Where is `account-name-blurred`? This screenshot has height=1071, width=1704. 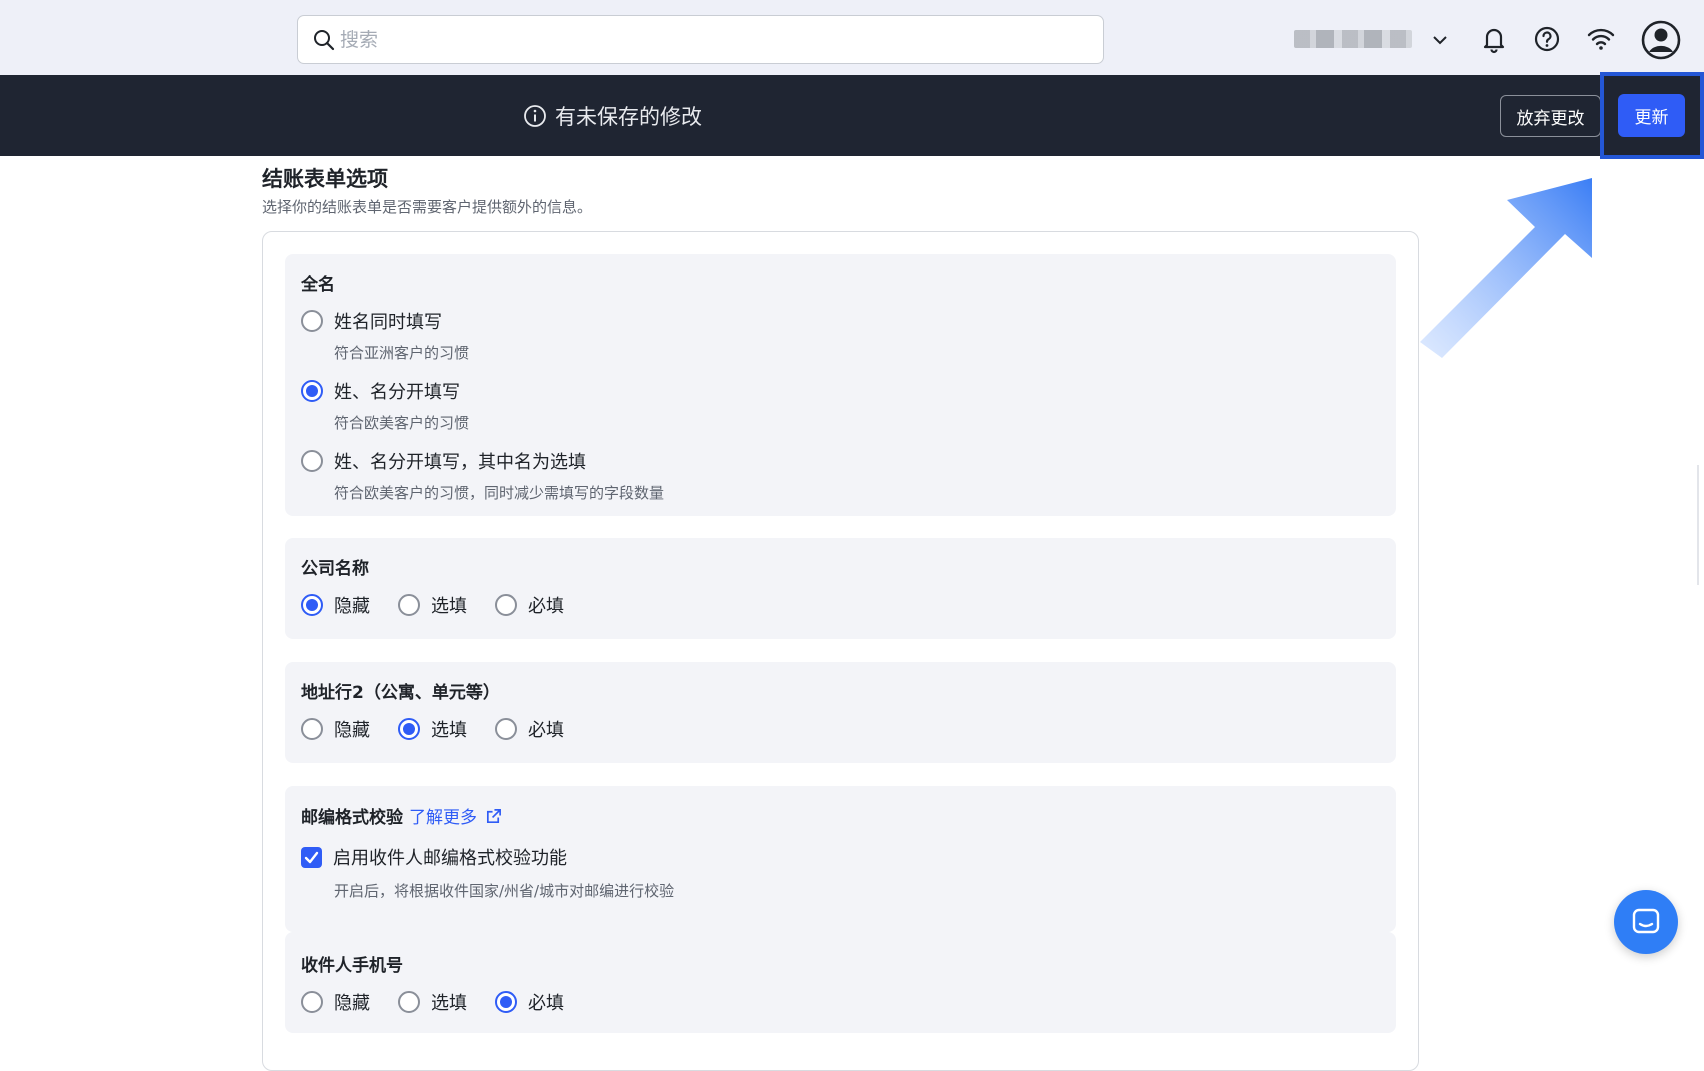
account-name-blurred is located at coordinates (1353, 39).